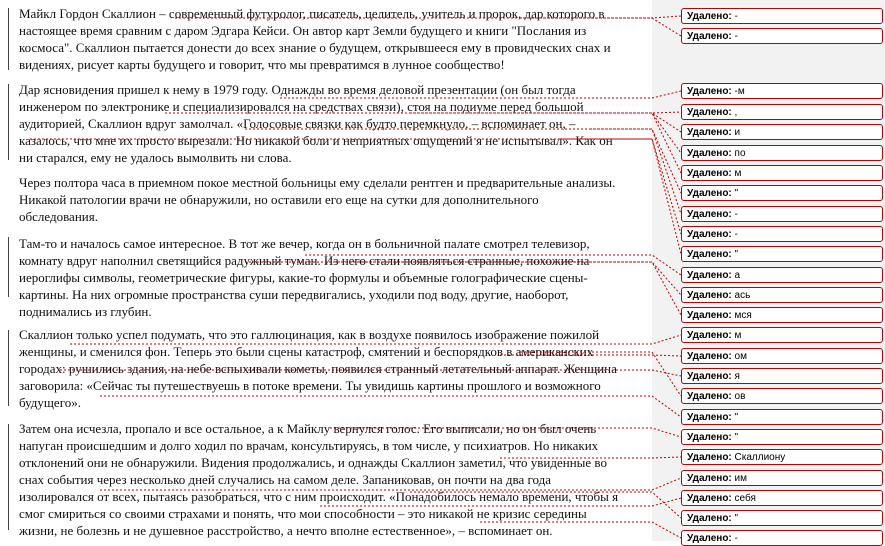 The height and width of the screenshot is (546, 885). I want to click on deletion-balloon: Удалено: а, so click(782, 275).